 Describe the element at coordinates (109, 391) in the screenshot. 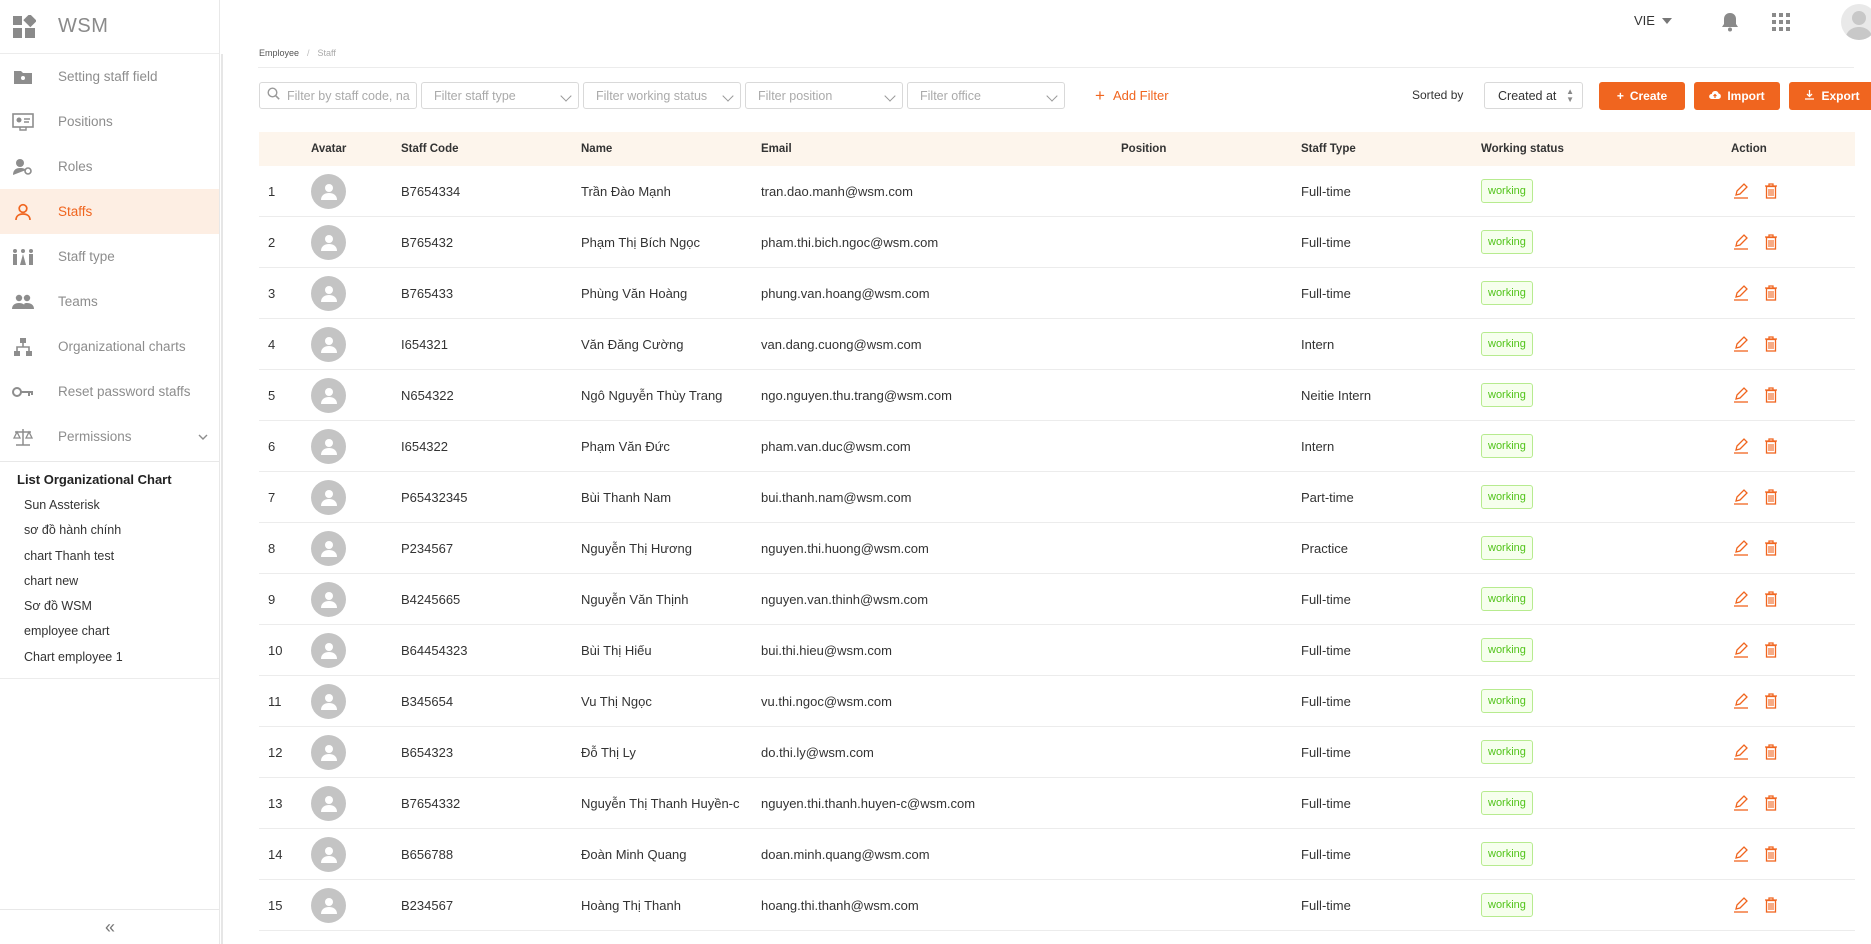

I see `sidebar-item-reset-password: Reset password staffs` at that location.